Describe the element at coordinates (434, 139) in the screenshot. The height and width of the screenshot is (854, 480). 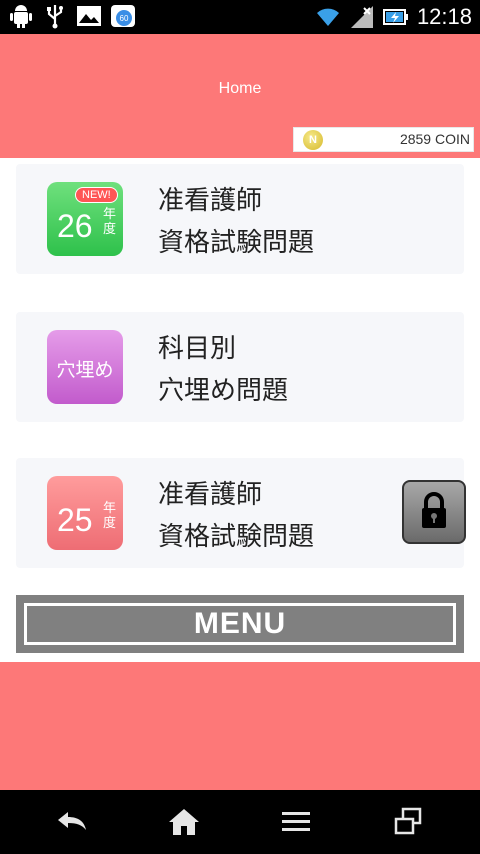
I see `coin-count: 2859 COIN` at that location.